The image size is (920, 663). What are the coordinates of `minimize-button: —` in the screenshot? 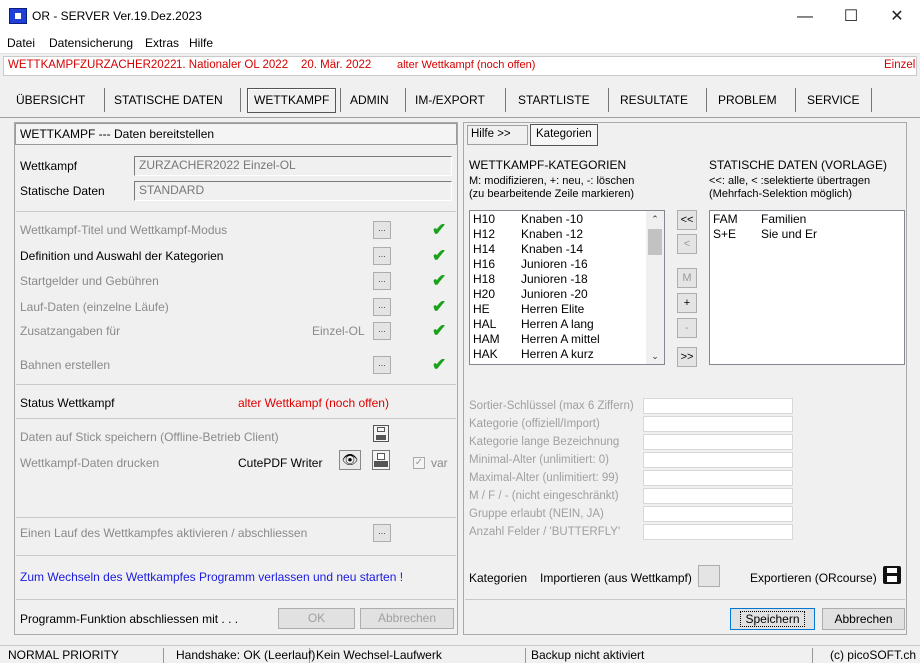 It's located at (805, 16).